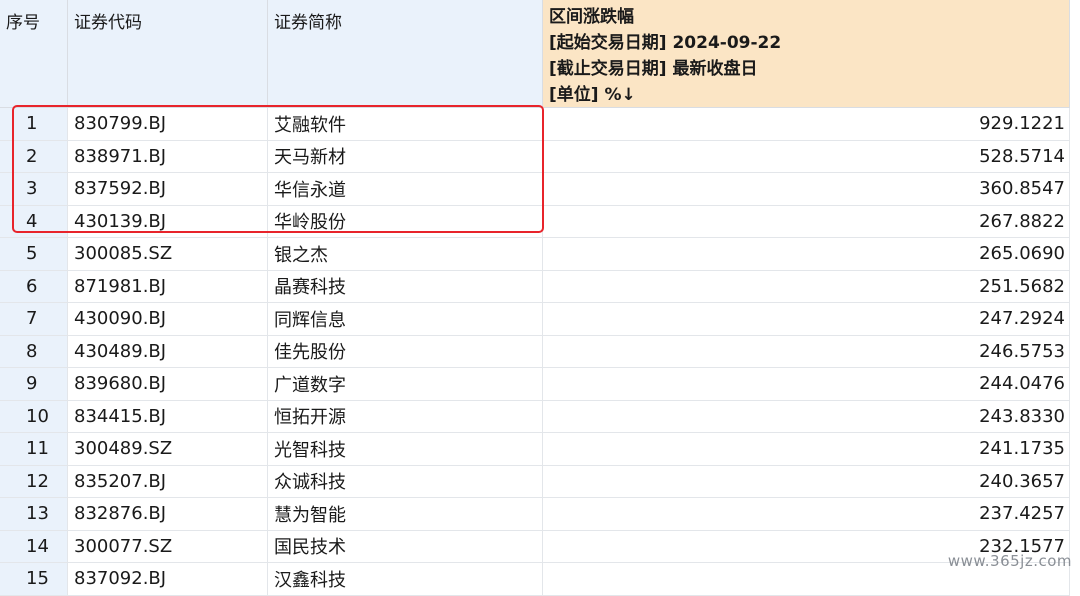 The height and width of the screenshot is (596, 1080). I want to click on row-code: 871981.BJ, so click(168, 286).